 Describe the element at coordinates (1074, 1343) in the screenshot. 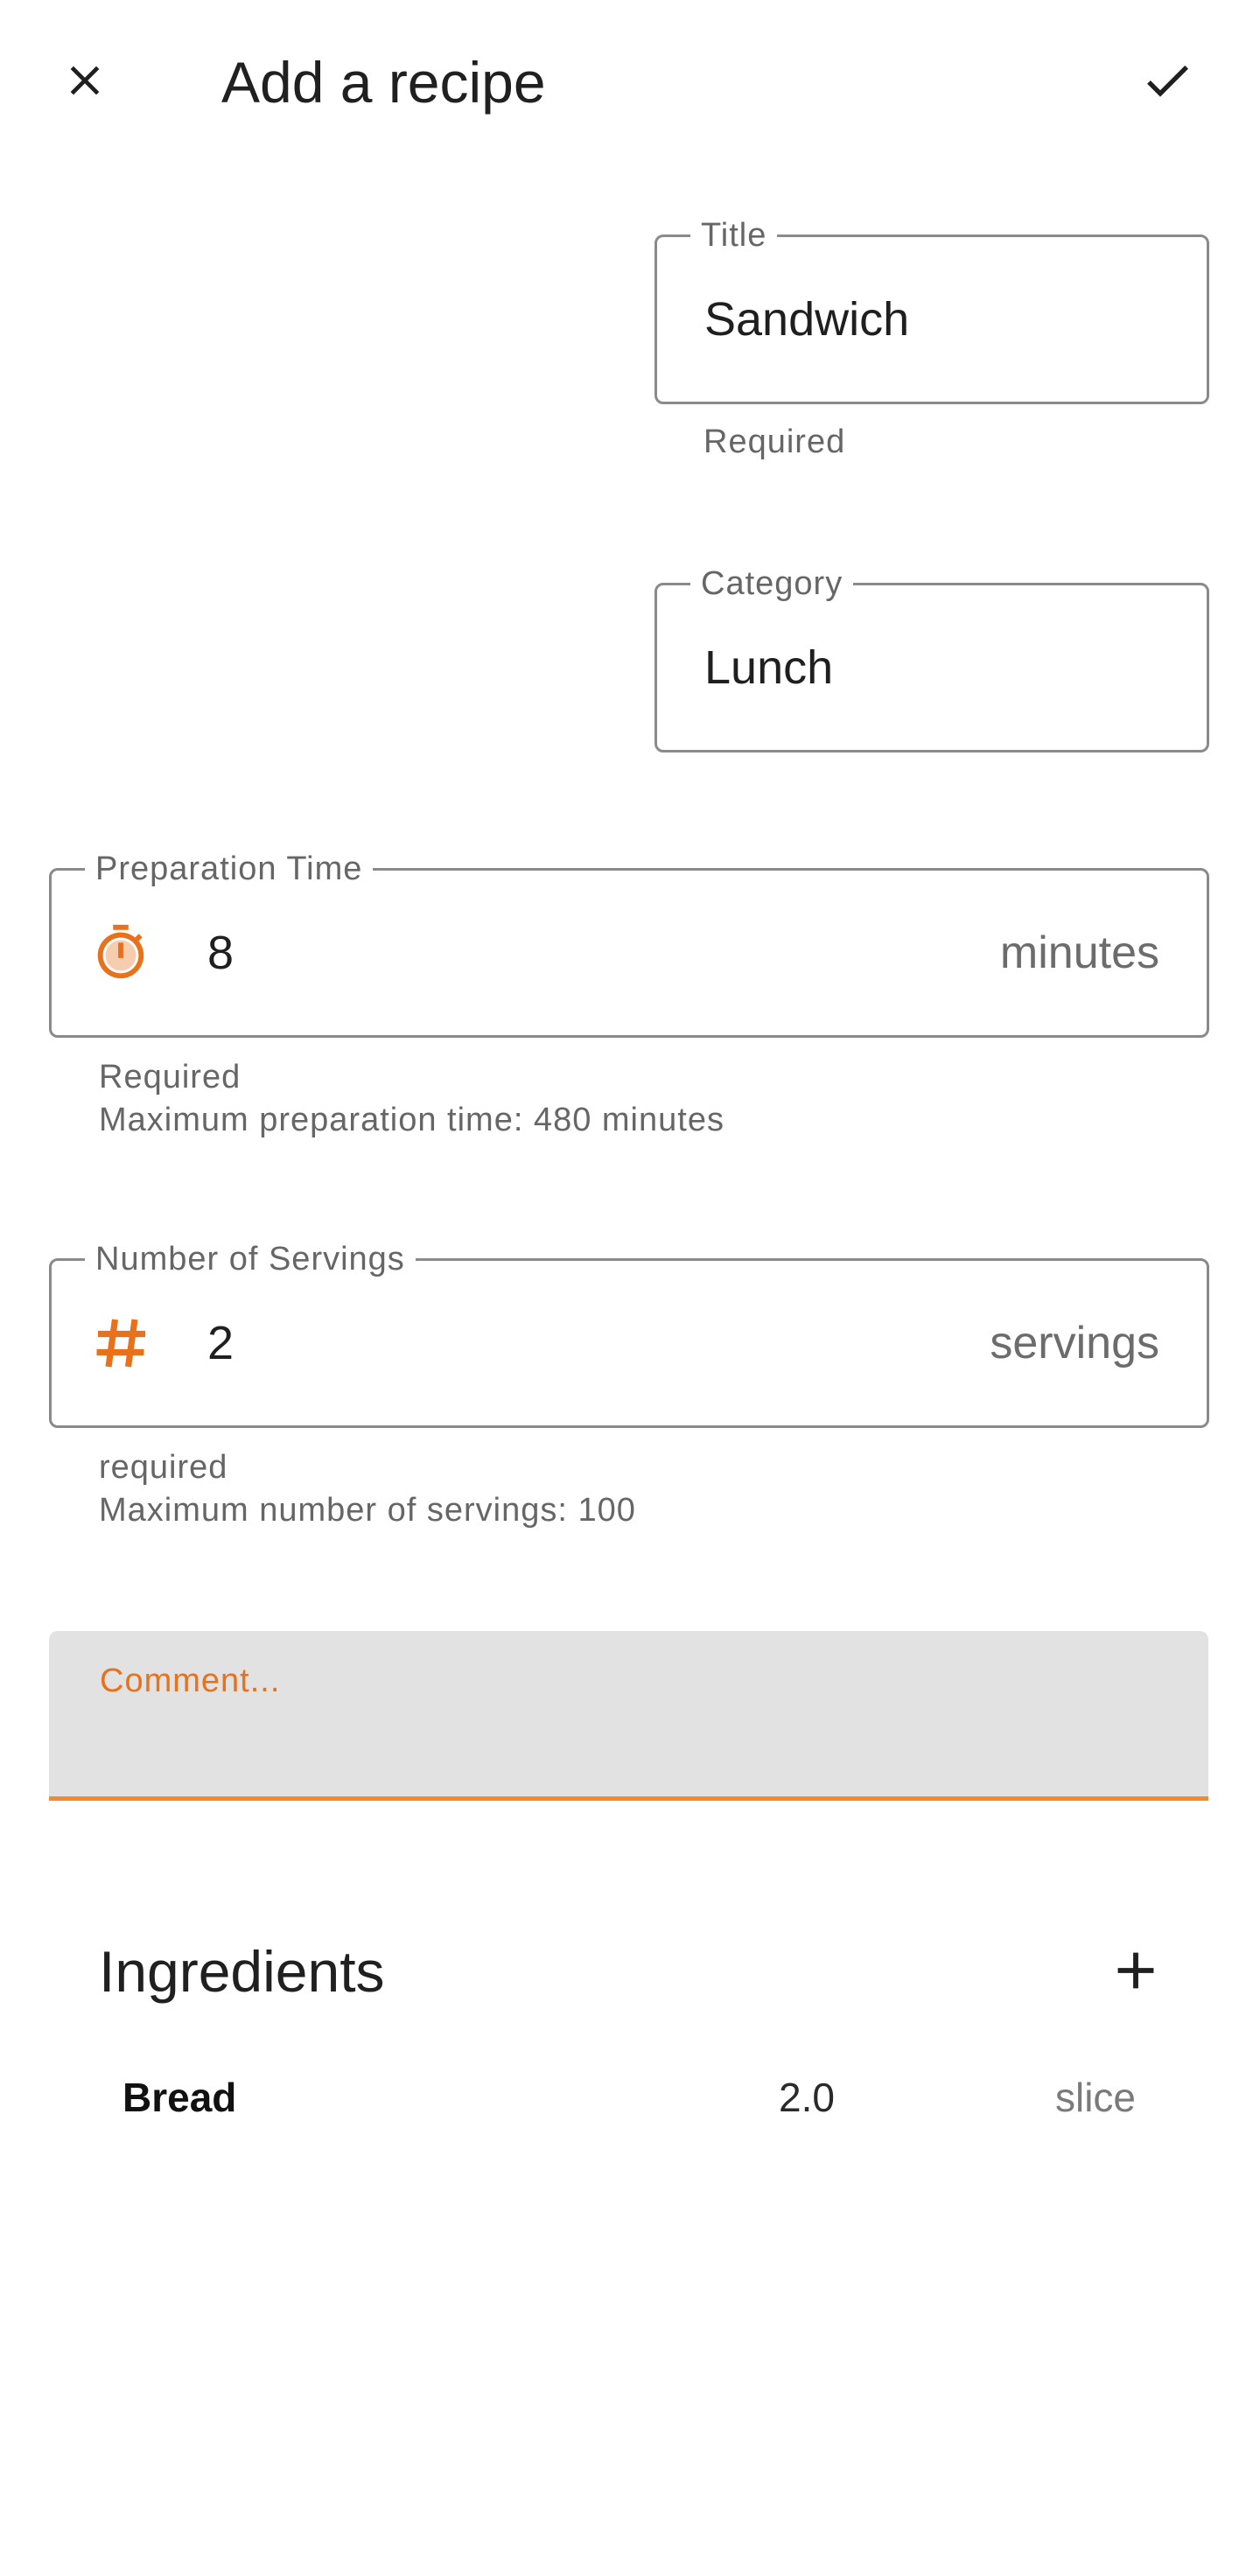

I see `servings-suffix: servings` at that location.